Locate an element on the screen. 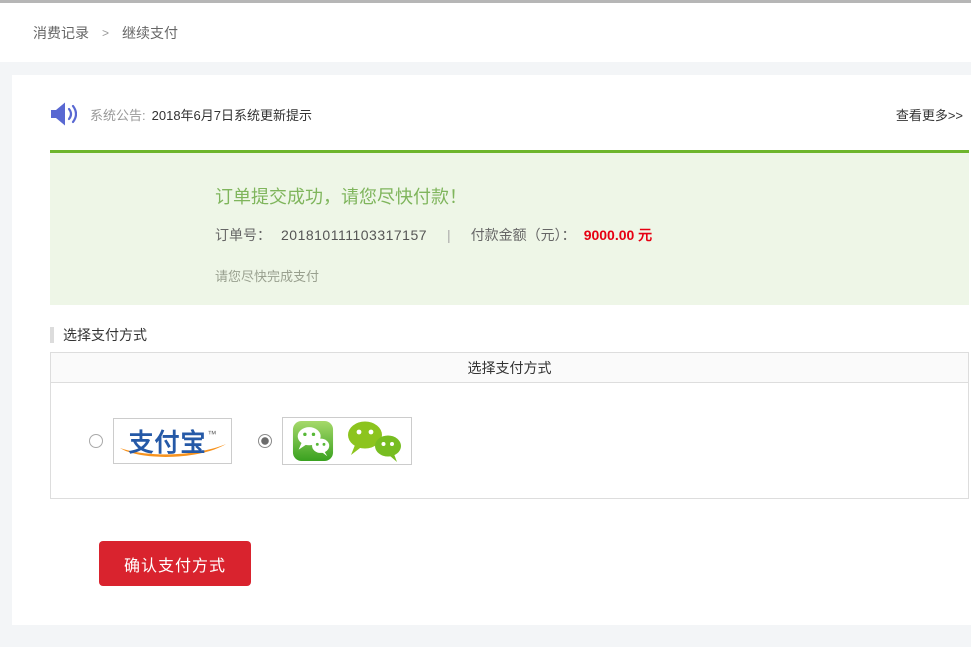 This screenshot has height=647, width=971. payment-table-header: 选择支付方式 is located at coordinates (509, 368).